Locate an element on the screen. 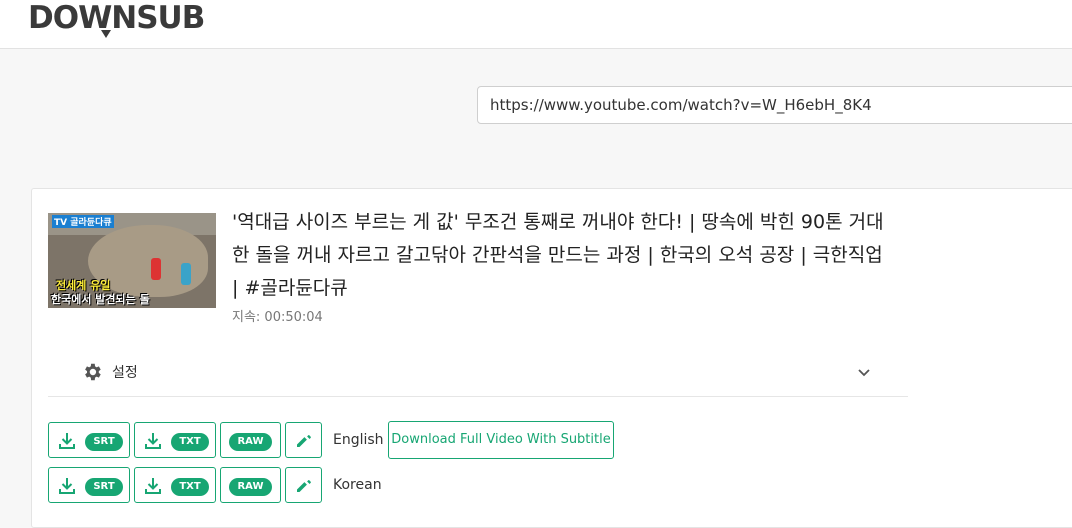 The width and height of the screenshot is (1072, 528). downsub-logo: DOWNSUB is located at coordinates (116, 18).